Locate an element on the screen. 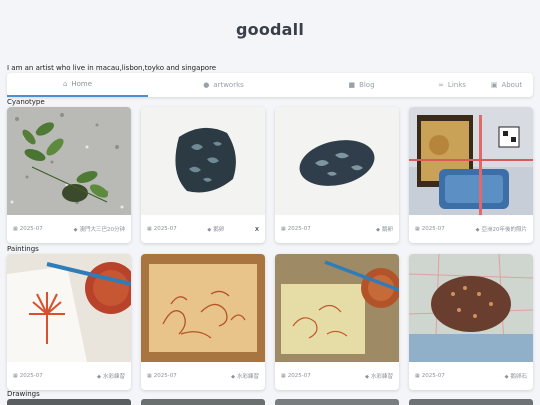 The width and height of the screenshot is (540, 405). artwork-image-figure-sketch is located at coordinates (203, 308).